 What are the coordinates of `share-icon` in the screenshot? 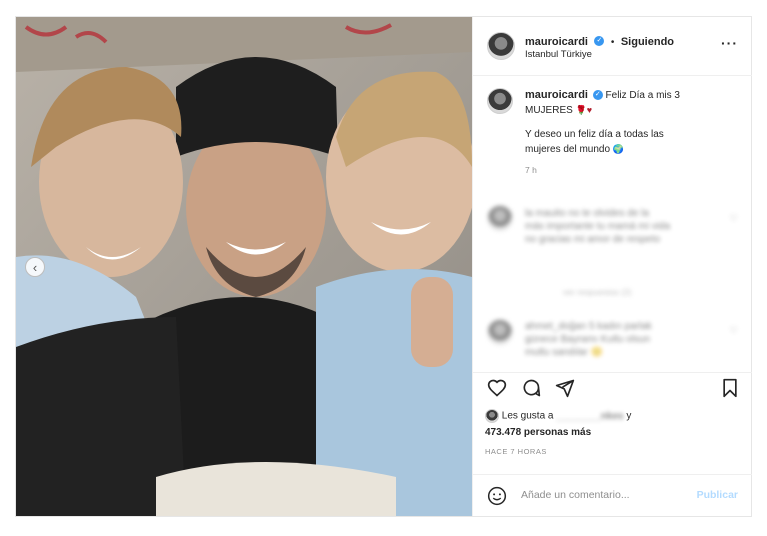 It's located at (565, 388).